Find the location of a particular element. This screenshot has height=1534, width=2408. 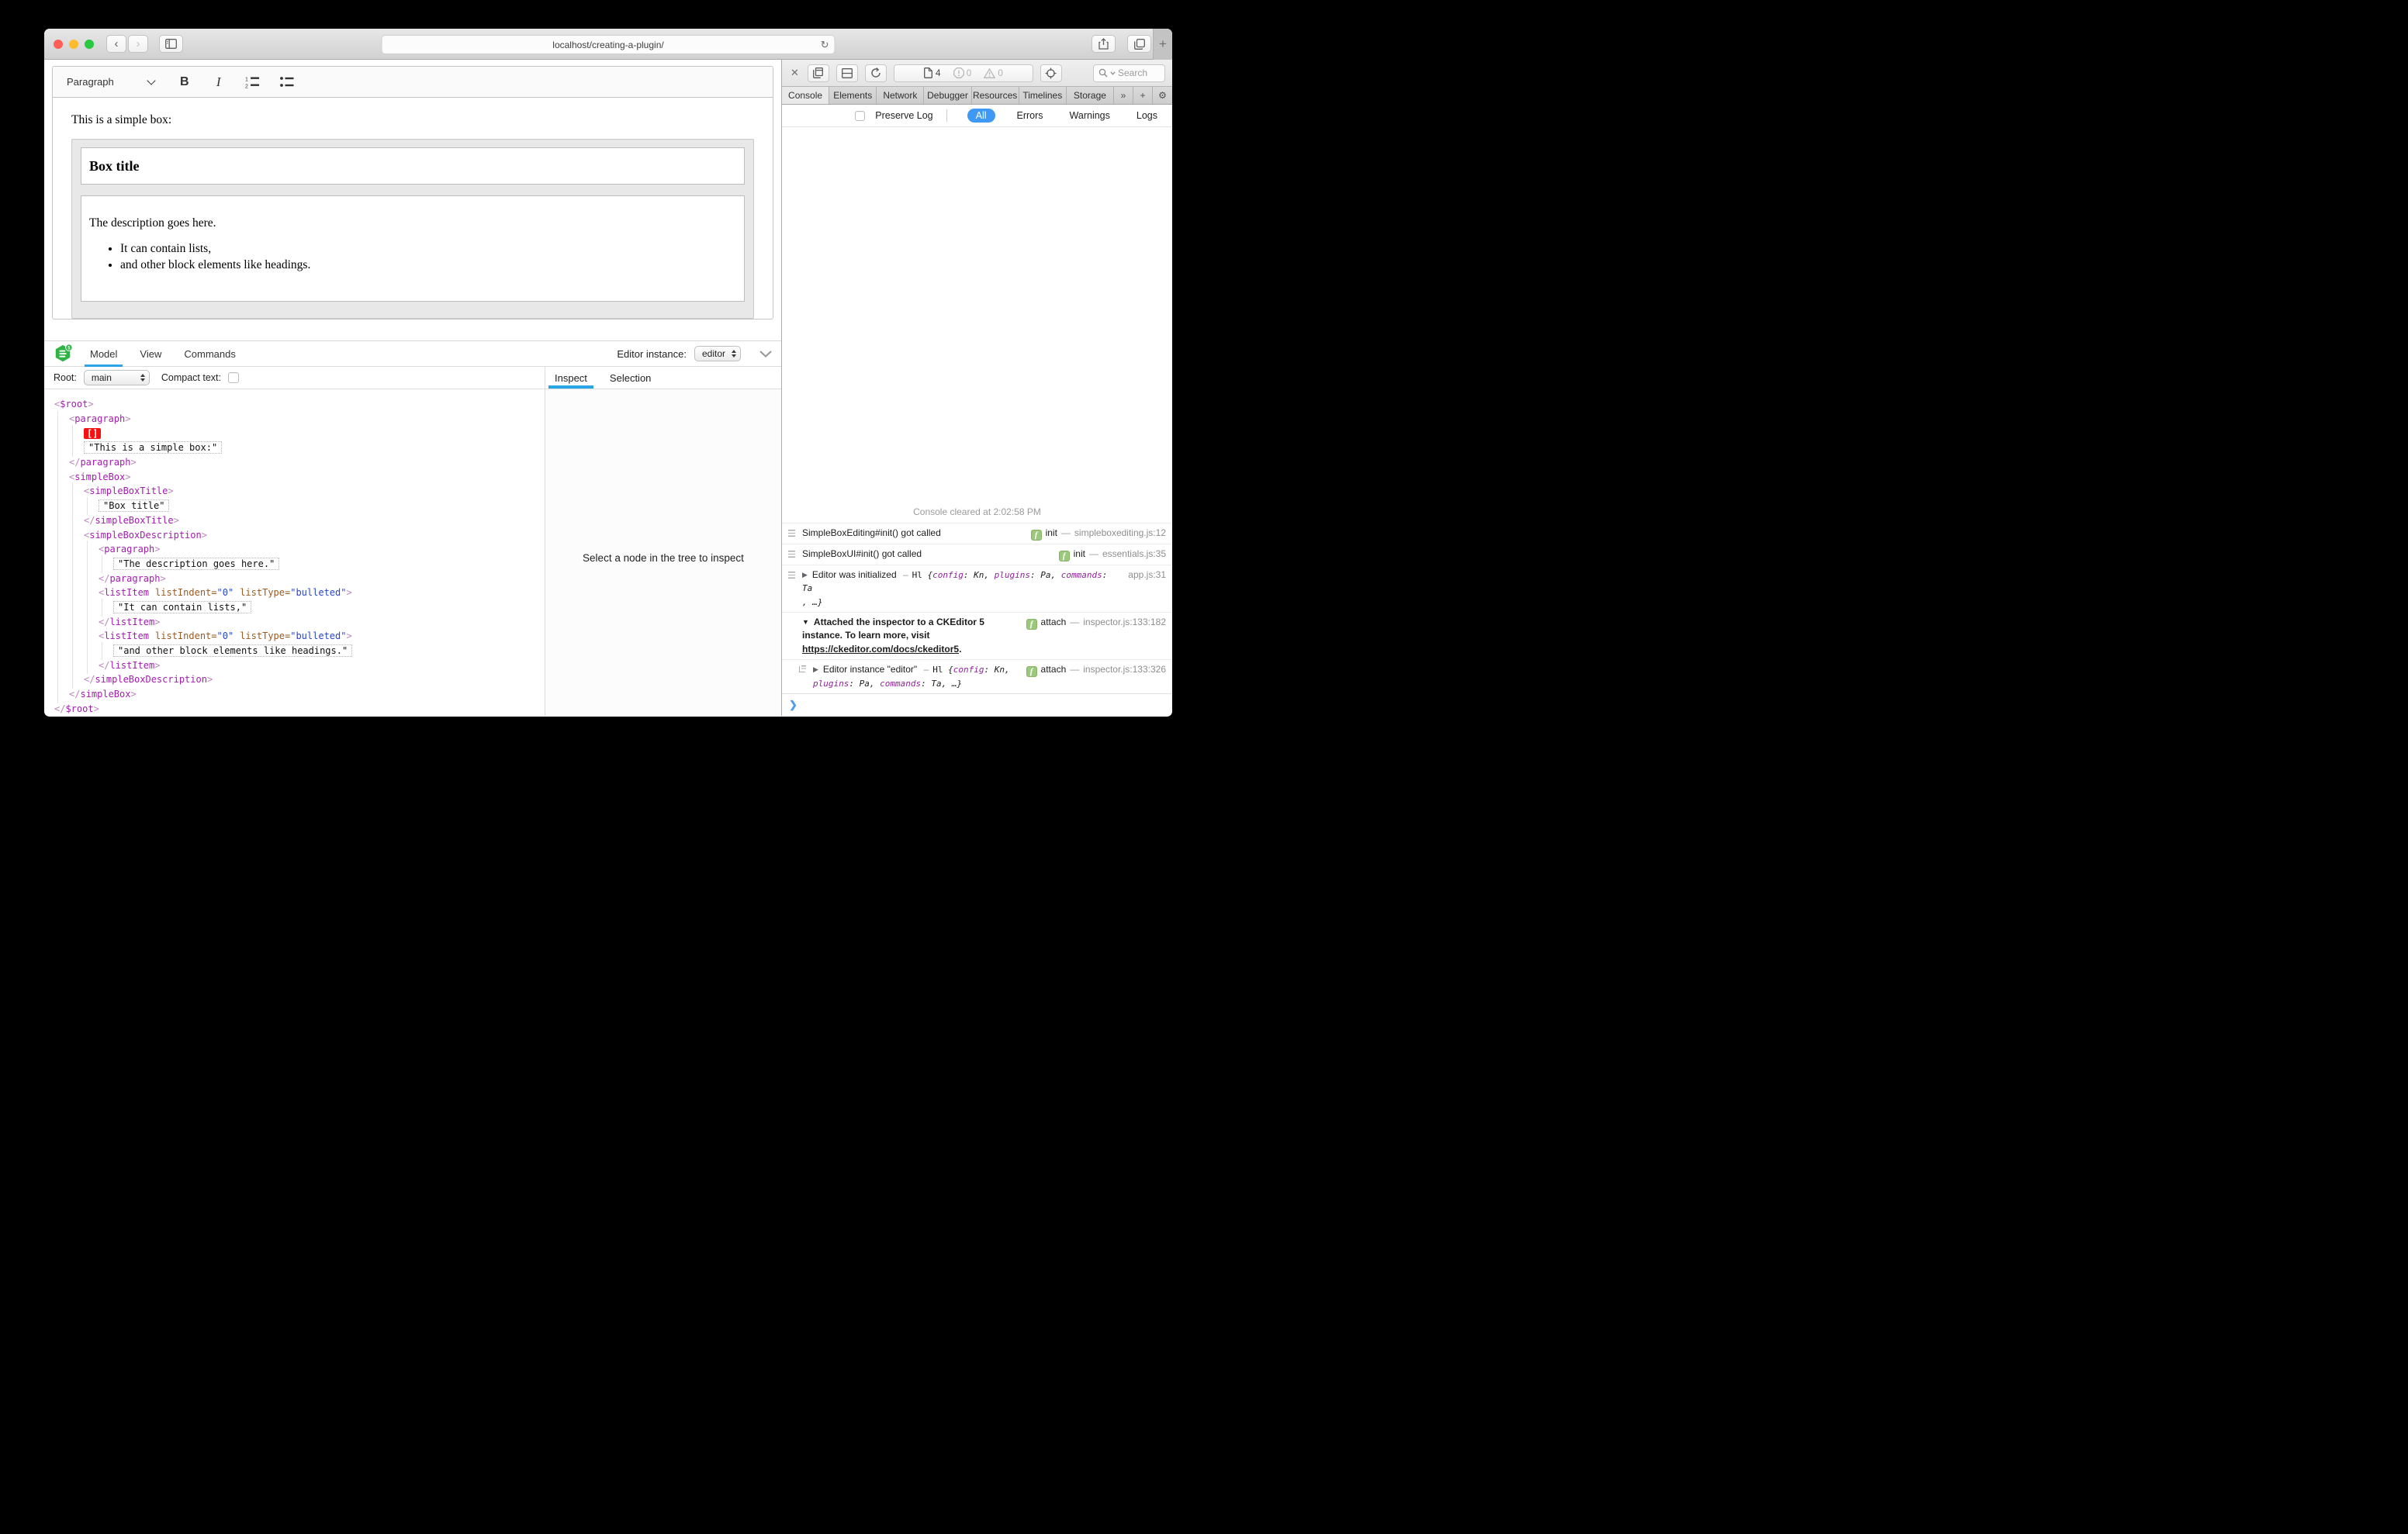

tabs-icon is located at coordinates (1139, 44).